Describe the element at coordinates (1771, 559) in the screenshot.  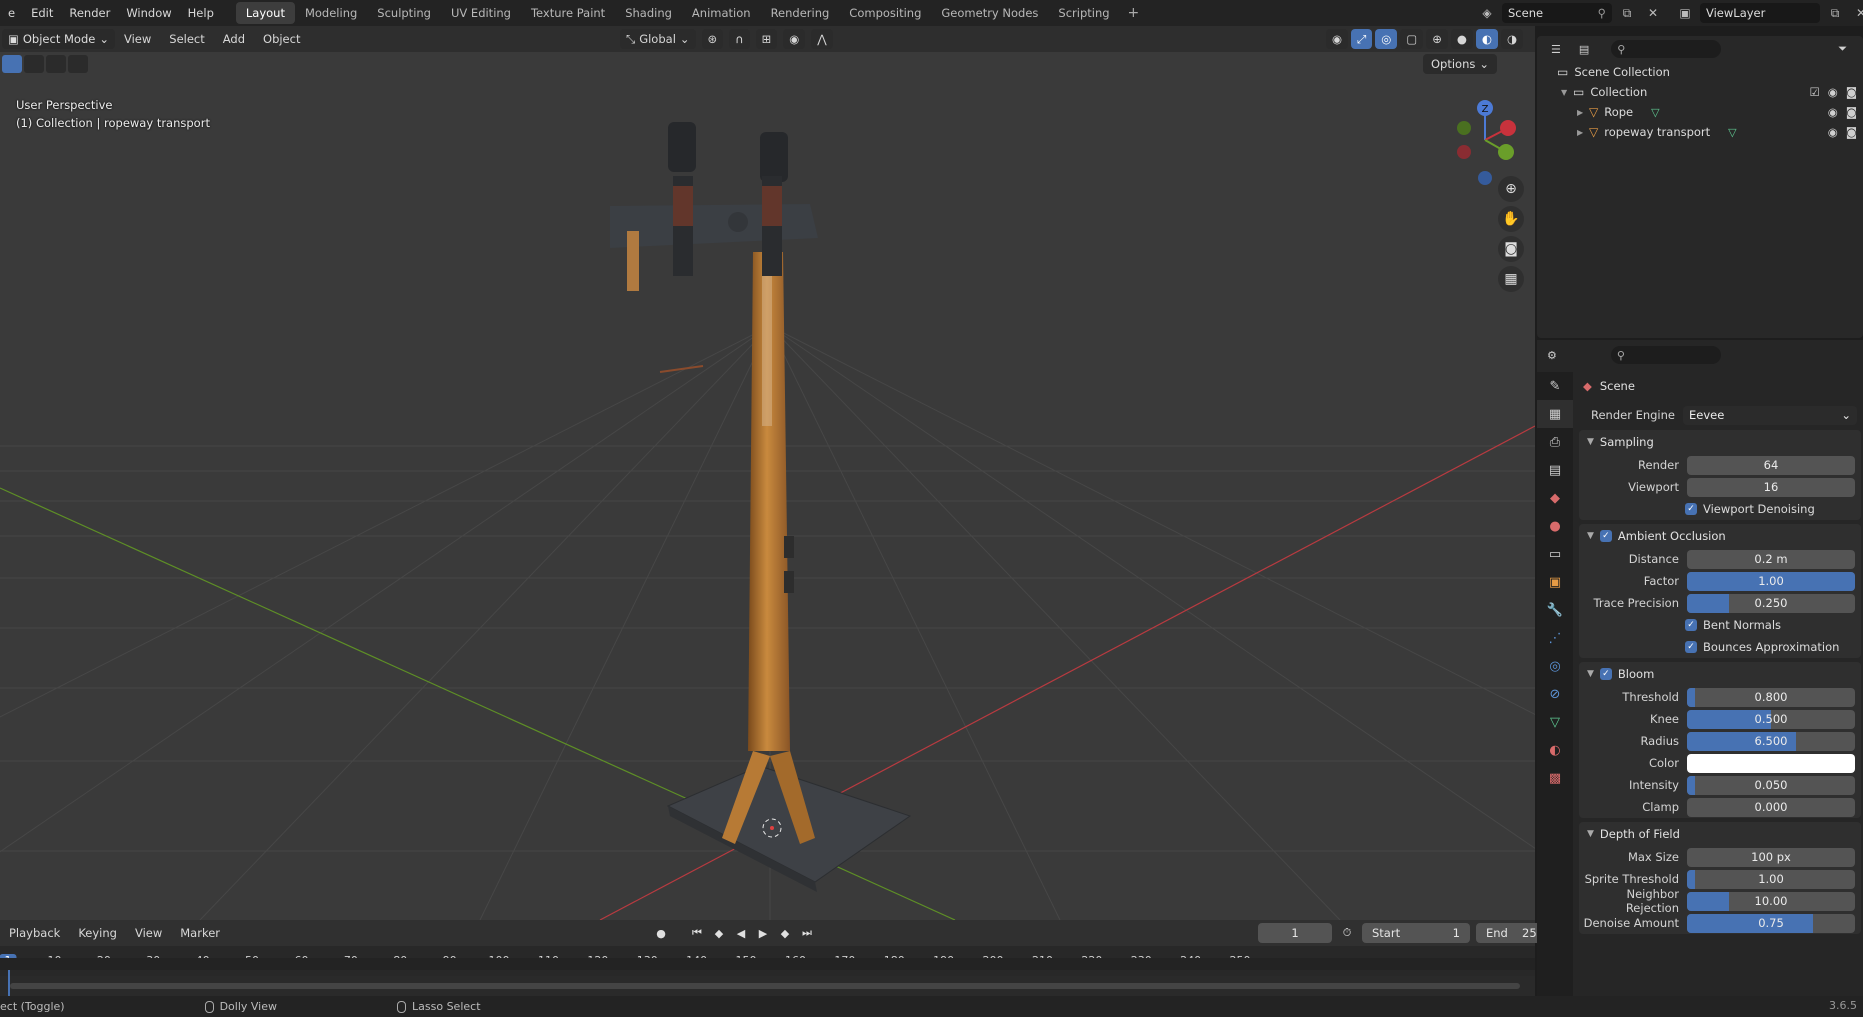
I see `ao-distance-field: 0.2 m` at that location.